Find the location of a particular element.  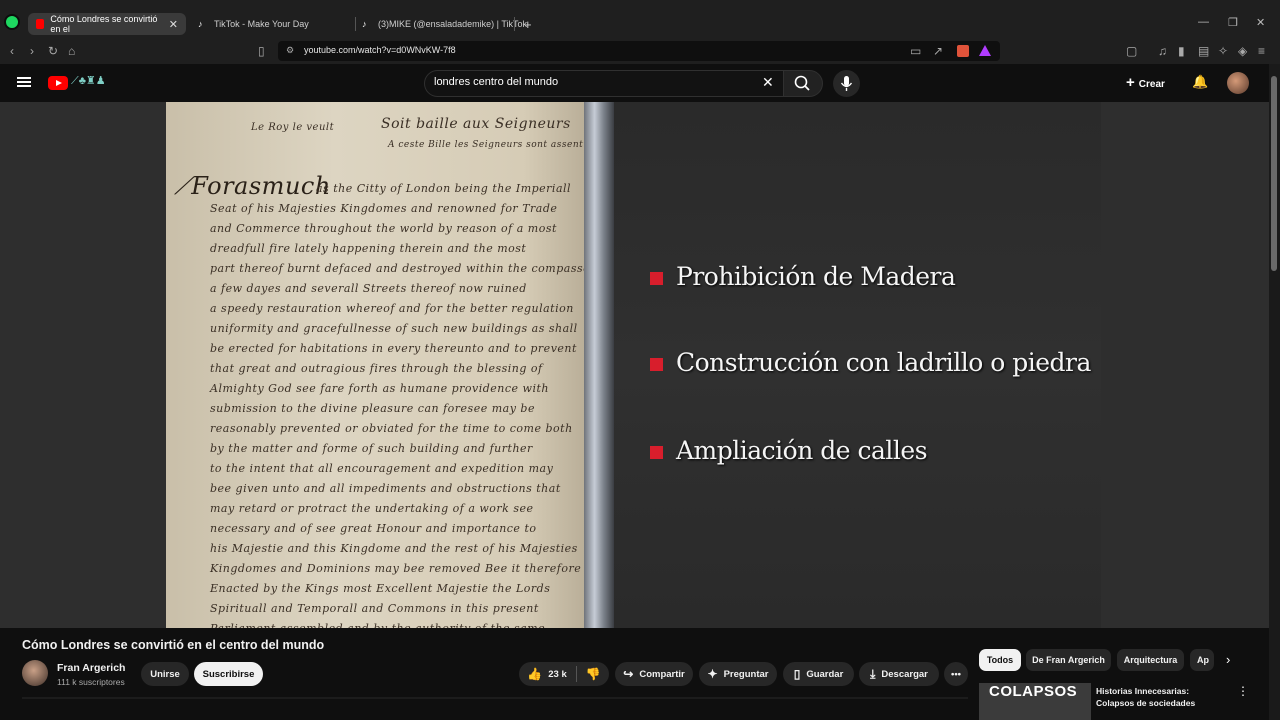

more-vertical-icon: ⋮ is located at coordinates (1243, 691).